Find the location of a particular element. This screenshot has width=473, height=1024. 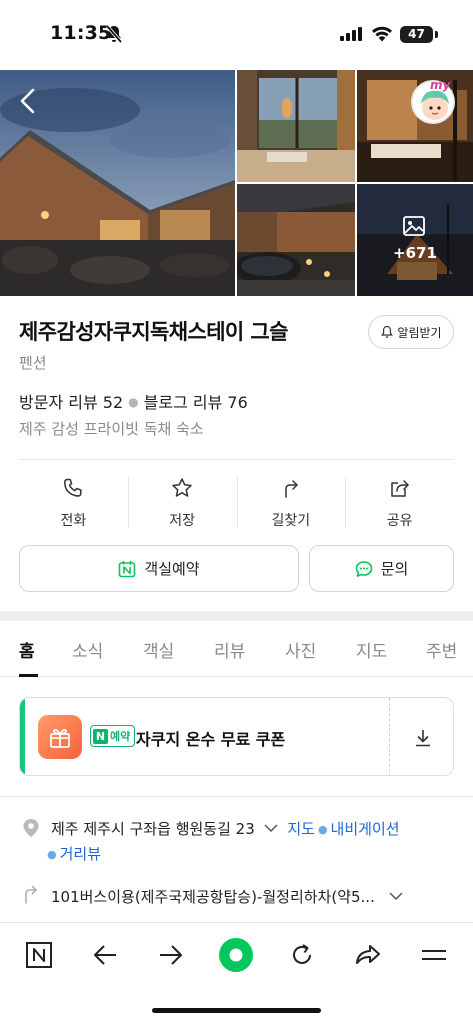

browser-forward-button is located at coordinates (171, 955).